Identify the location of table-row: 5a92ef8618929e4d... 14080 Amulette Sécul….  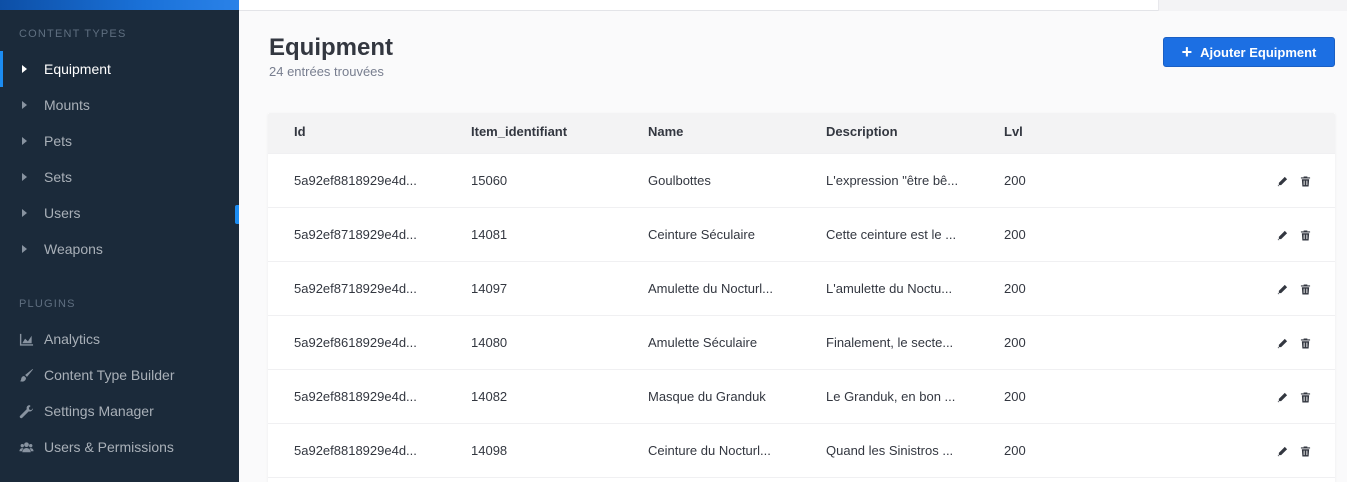
(801, 342).